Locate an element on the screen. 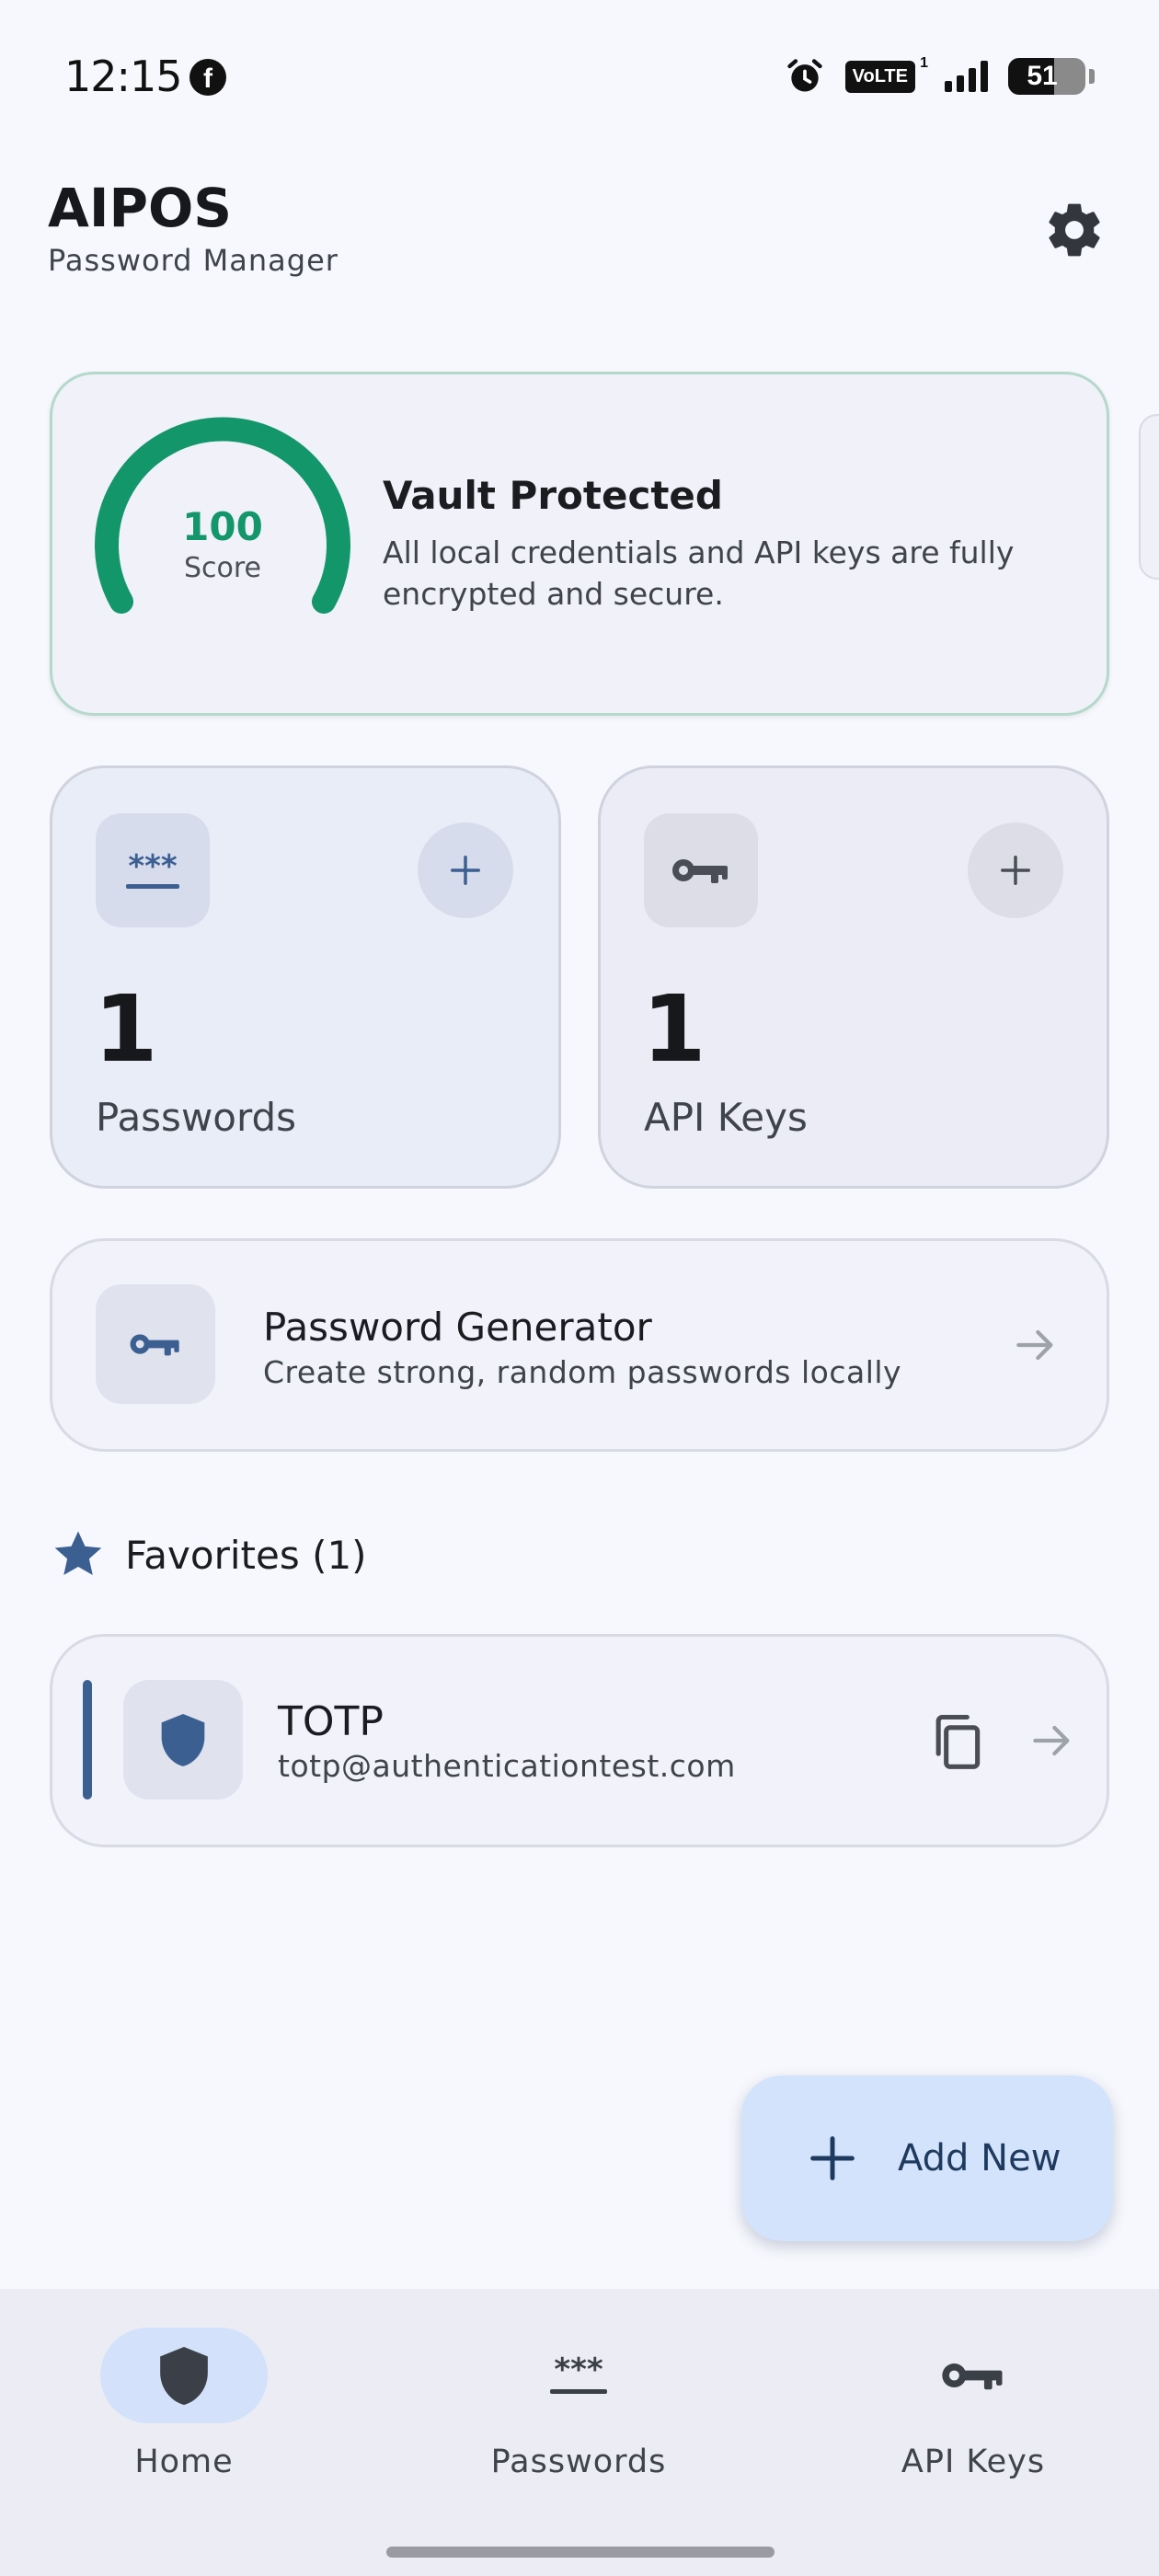  volte-sim: 1 is located at coordinates (924, 62).